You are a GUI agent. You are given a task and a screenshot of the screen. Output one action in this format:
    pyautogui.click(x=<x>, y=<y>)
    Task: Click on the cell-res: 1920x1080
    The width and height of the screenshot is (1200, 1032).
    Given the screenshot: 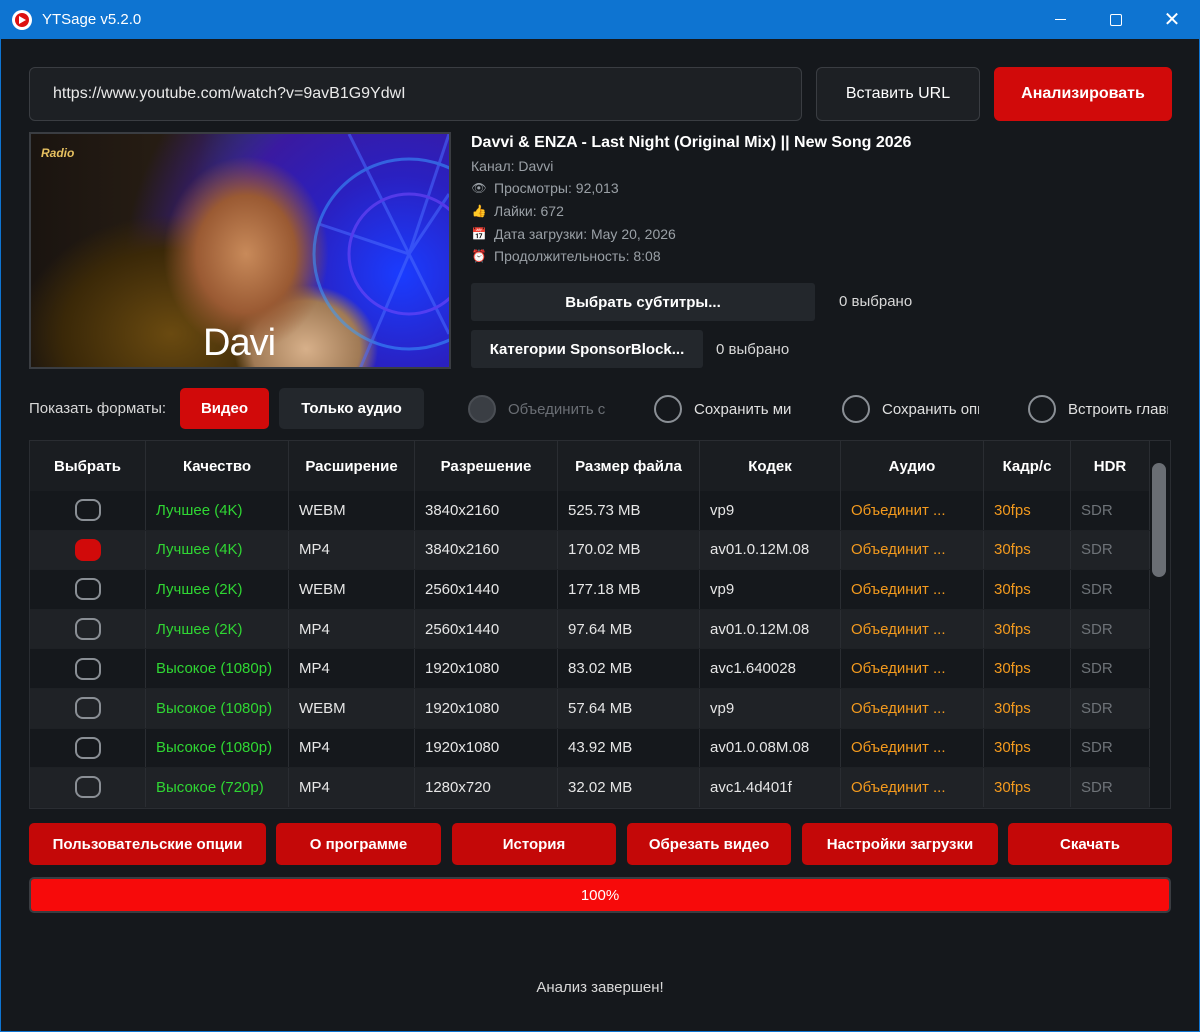 What is the action you would take?
    pyautogui.click(x=486, y=748)
    